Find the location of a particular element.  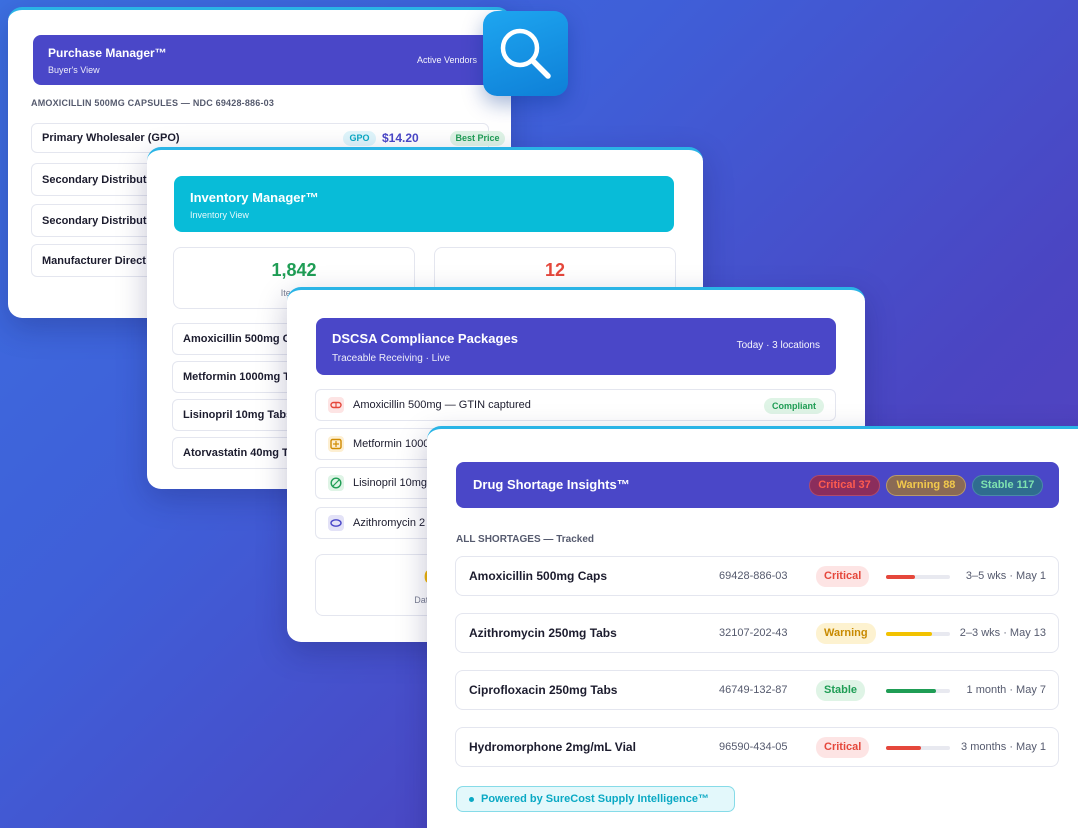

drug-eta: 3 months · May 1 is located at coordinates (1003, 747).